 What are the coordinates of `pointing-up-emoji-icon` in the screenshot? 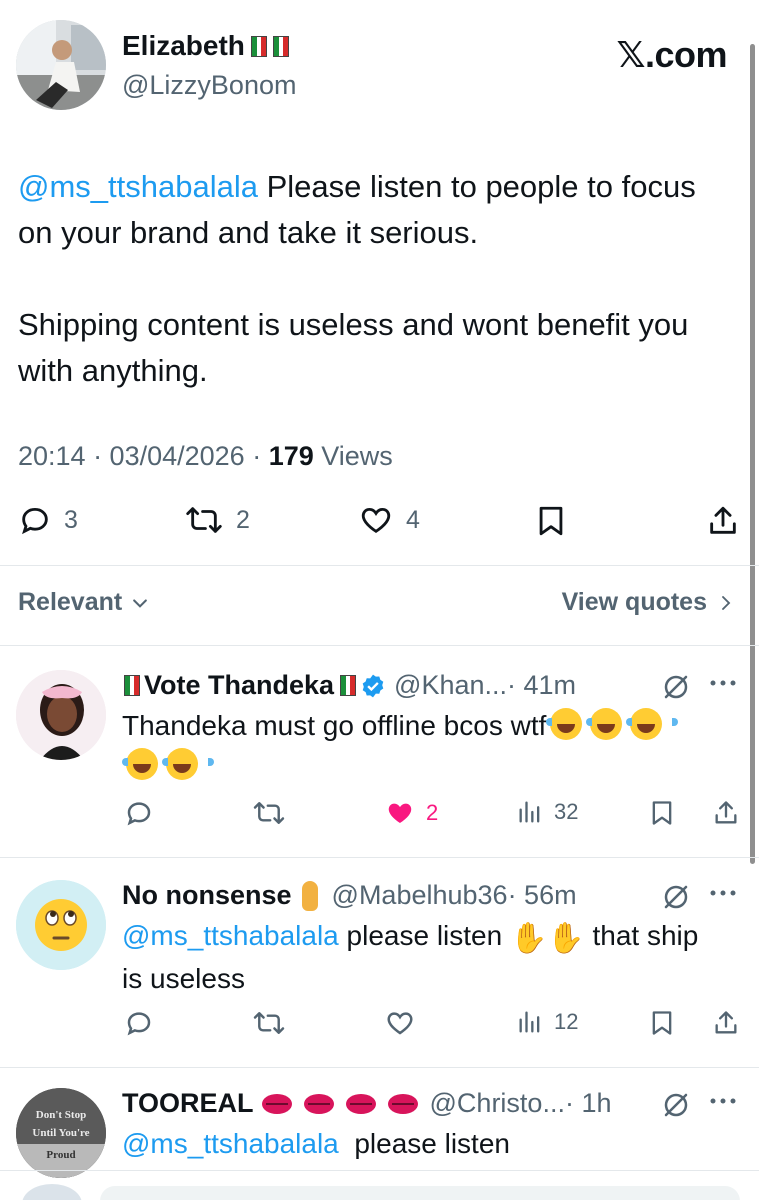 It's located at (309, 895).